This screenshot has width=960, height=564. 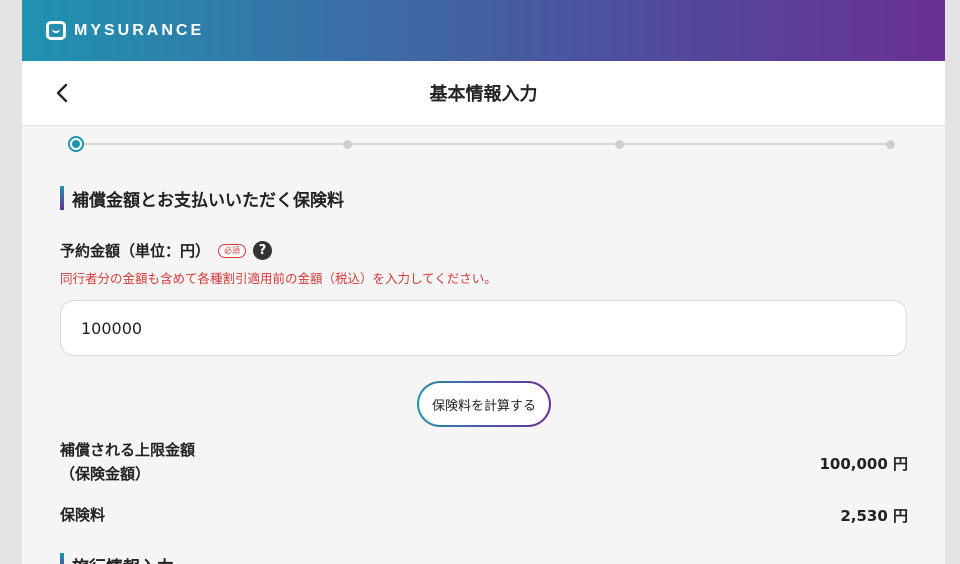 I want to click on help-icon: ?, so click(x=263, y=250).